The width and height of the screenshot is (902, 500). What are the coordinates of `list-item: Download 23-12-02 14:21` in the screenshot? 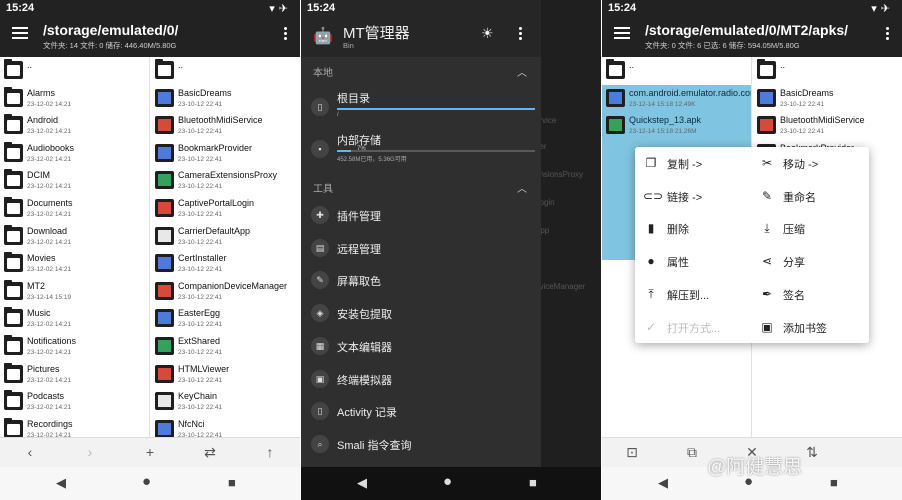 It's located at (74, 237).